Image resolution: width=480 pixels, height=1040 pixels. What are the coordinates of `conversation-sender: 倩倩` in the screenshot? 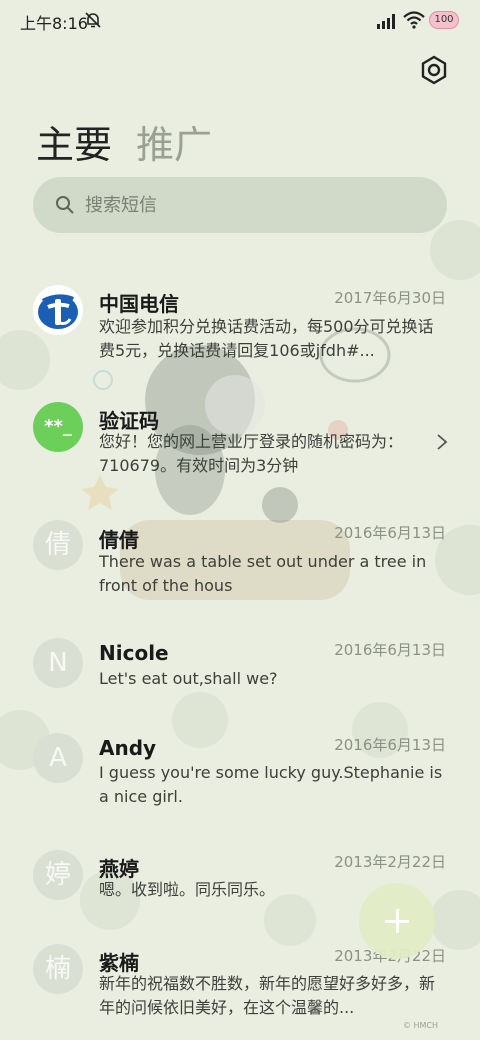 It's located at (119, 540).